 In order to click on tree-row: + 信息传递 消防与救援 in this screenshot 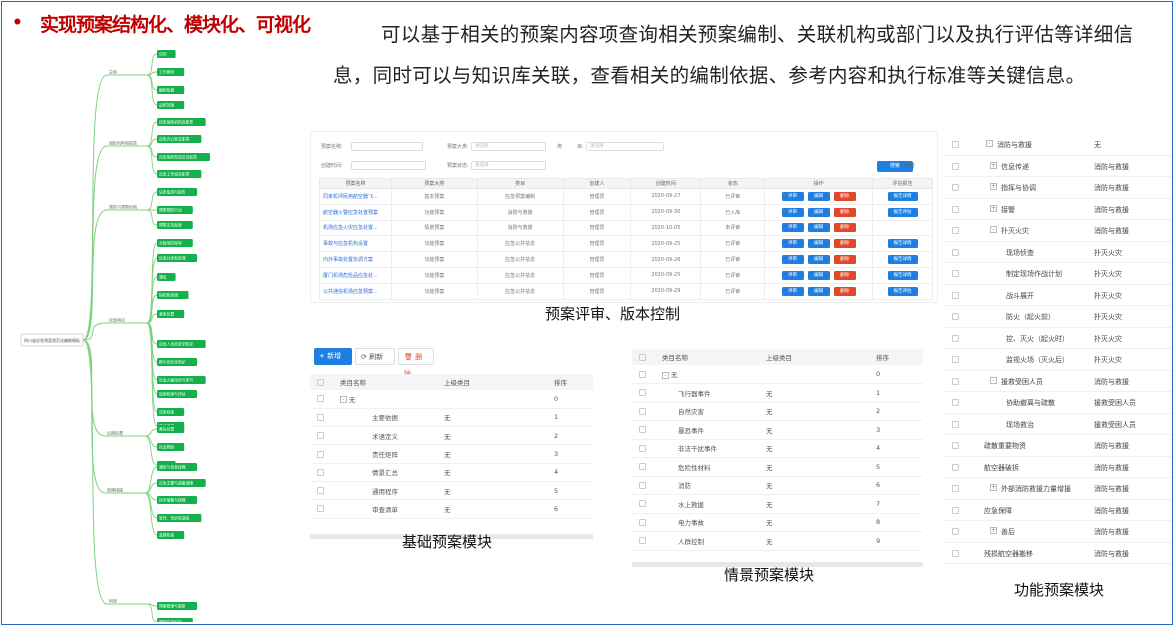, I will do `click(1058, 166)`.